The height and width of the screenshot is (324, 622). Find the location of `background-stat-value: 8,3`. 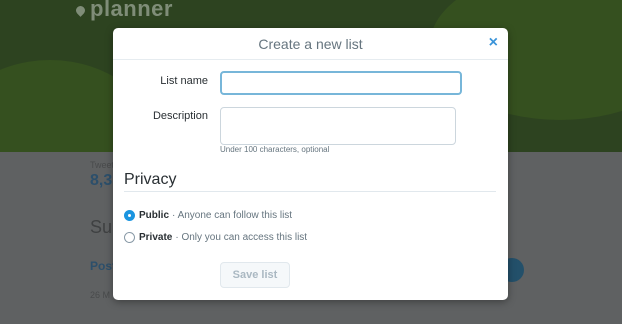

background-stat-value: 8,3 is located at coordinates (101, 180).